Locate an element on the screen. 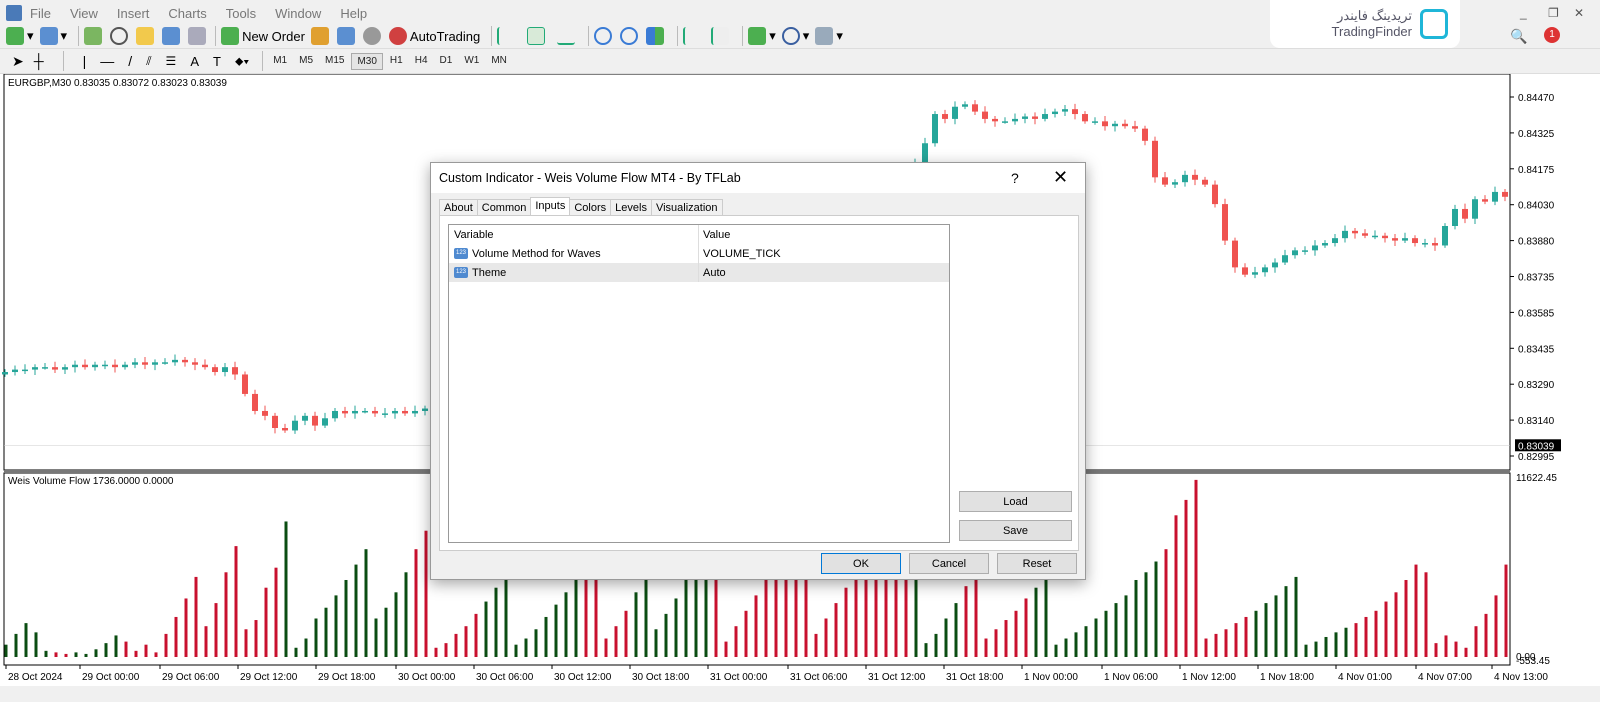 The image size is (1600, 705). data-window-icon is located at coordinates (119, 36).